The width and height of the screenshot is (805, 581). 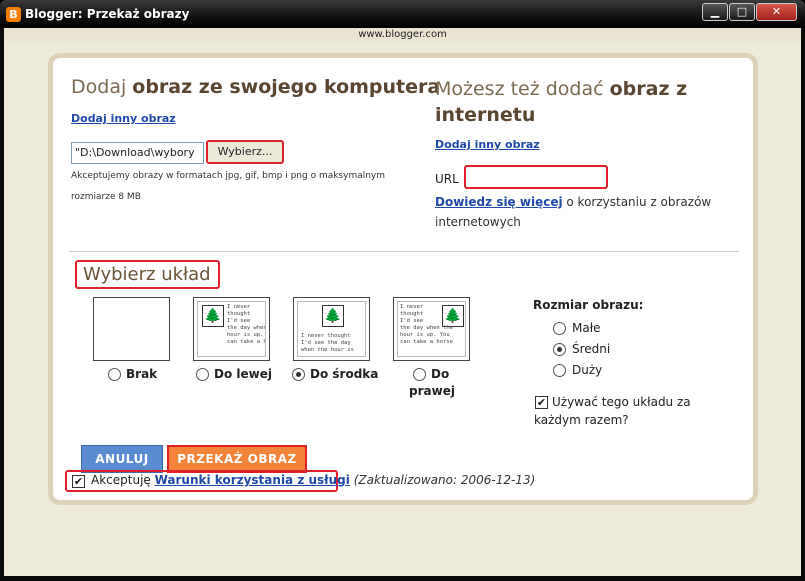 What do you see at coordinates (742, 12) in the screenshot?
I see `maximize-button: □` at bounding box center [742, 12].